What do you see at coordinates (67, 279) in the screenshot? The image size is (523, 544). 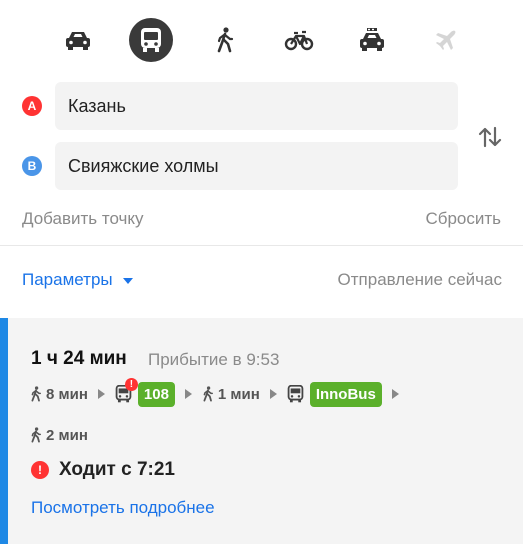 I see `params-label: Параметры` at bounding box center [67, 279].